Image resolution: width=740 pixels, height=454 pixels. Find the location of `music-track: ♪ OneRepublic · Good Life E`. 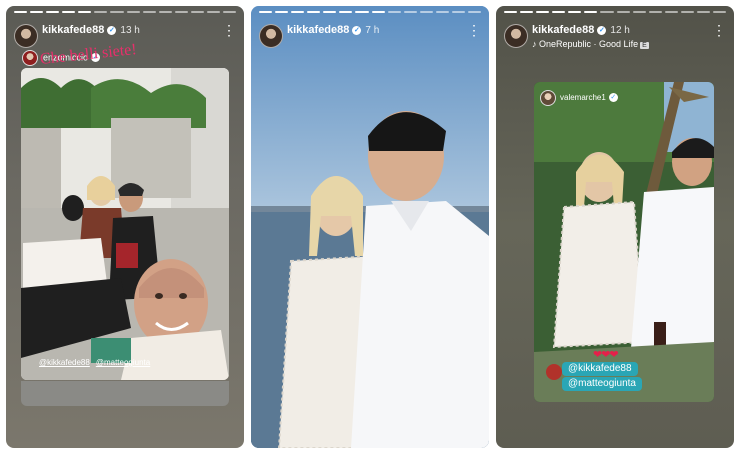

music-track: ♪ OneRepublic · Good Life E is located at coordinates (590, 44).